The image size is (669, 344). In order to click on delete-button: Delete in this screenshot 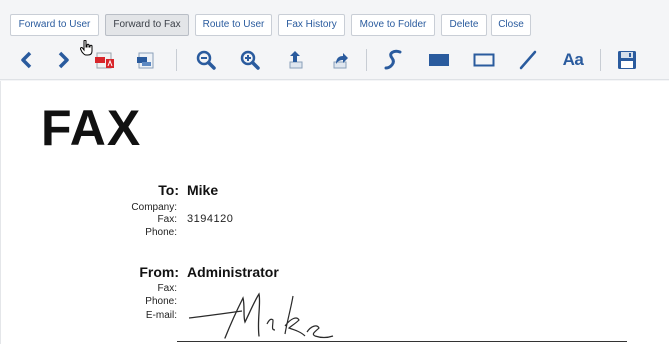, I will do `click(464, 25)`.